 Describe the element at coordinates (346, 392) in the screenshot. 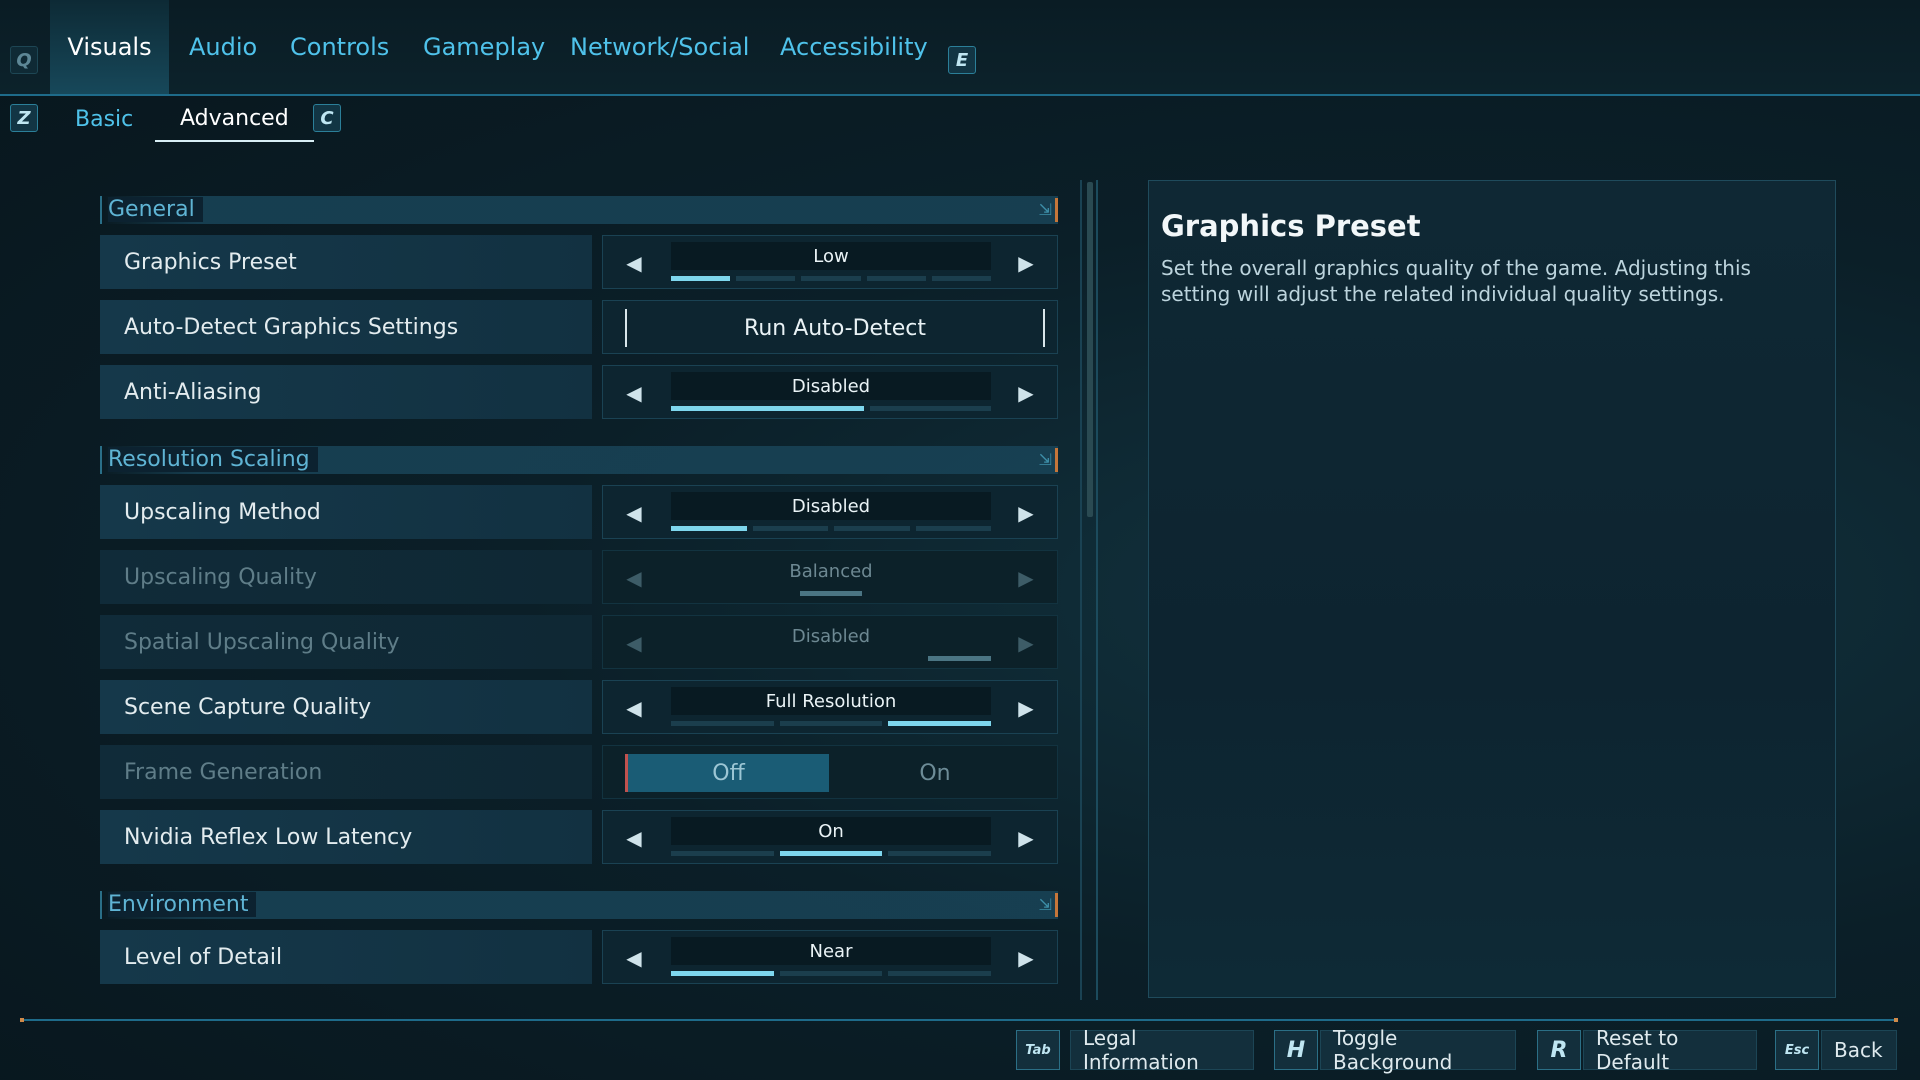

I see `setting-label: Anti-Aliasing` at that location.